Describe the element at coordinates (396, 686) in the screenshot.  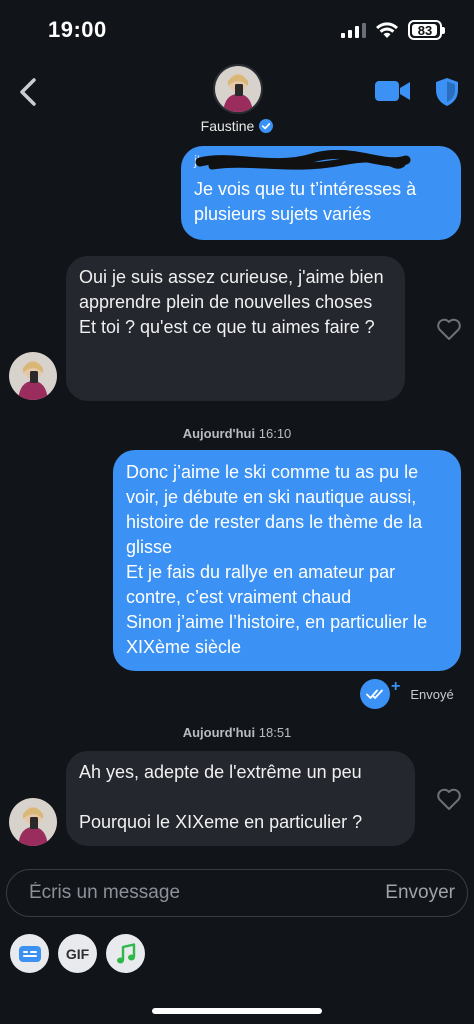
I see `plus-icon: +` at that location.